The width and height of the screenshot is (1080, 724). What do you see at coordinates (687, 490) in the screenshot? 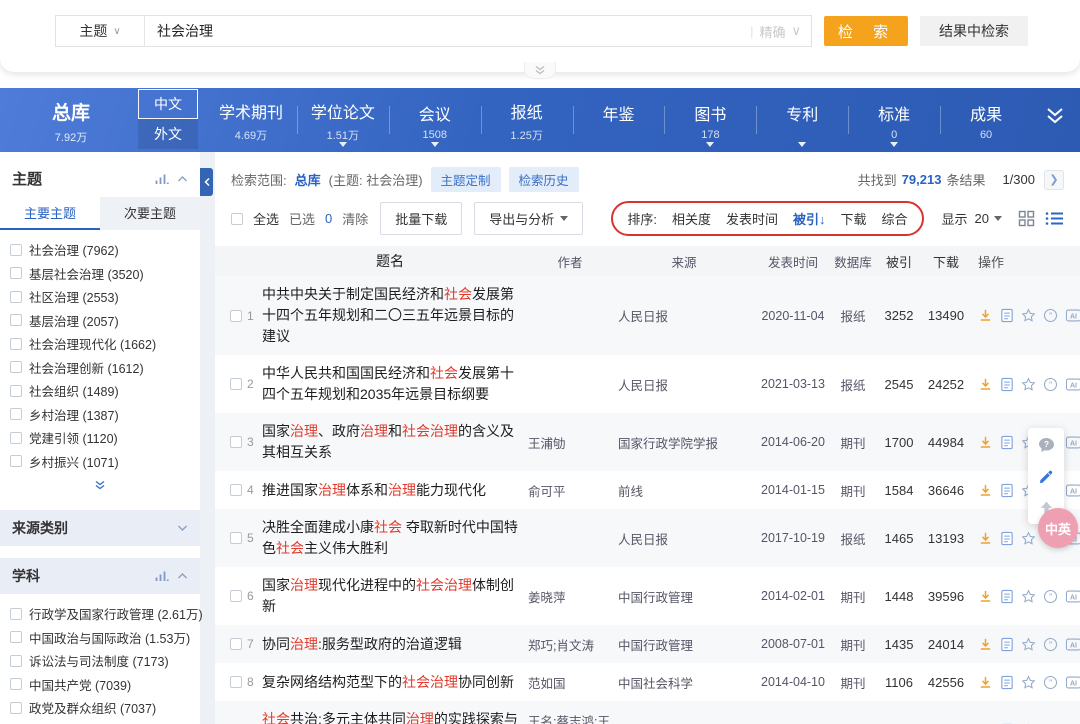
I see `source-link: 前线` at bounding box center [687, 490].